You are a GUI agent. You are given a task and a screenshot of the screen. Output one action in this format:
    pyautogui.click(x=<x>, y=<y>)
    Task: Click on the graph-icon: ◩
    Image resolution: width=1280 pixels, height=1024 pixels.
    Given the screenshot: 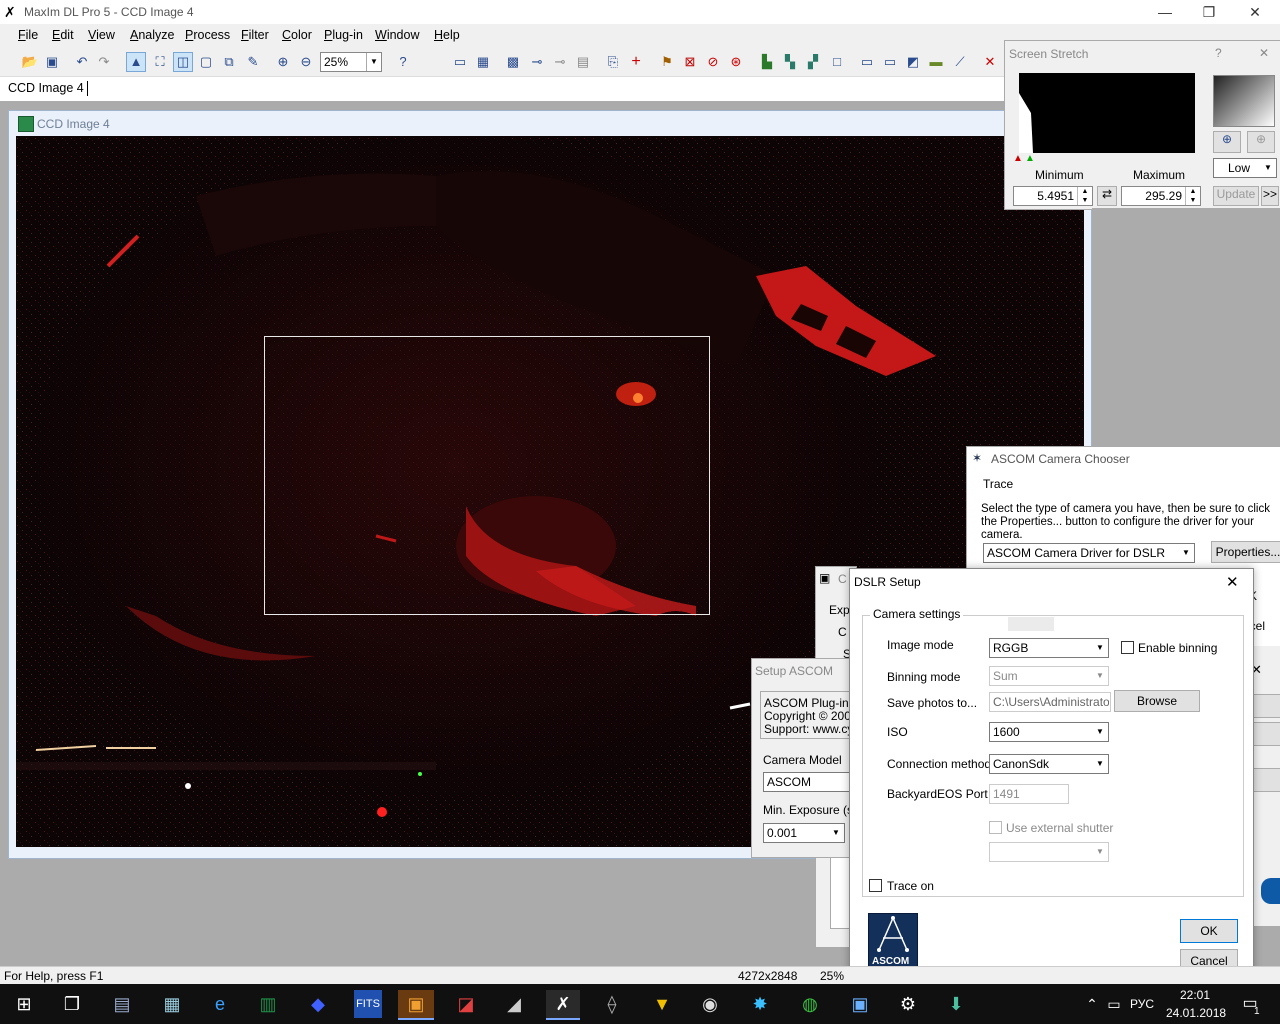 What is the action you would take?
    pyautogui.click(x=913, y=62)
    